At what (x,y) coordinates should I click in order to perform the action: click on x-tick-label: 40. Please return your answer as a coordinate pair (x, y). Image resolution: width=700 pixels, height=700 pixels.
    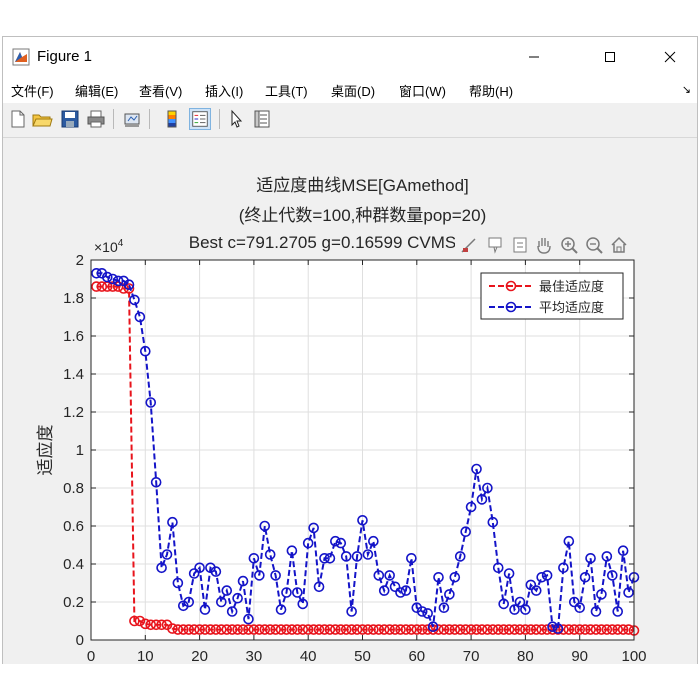
    Looking at the image, I should click on (308, 655).